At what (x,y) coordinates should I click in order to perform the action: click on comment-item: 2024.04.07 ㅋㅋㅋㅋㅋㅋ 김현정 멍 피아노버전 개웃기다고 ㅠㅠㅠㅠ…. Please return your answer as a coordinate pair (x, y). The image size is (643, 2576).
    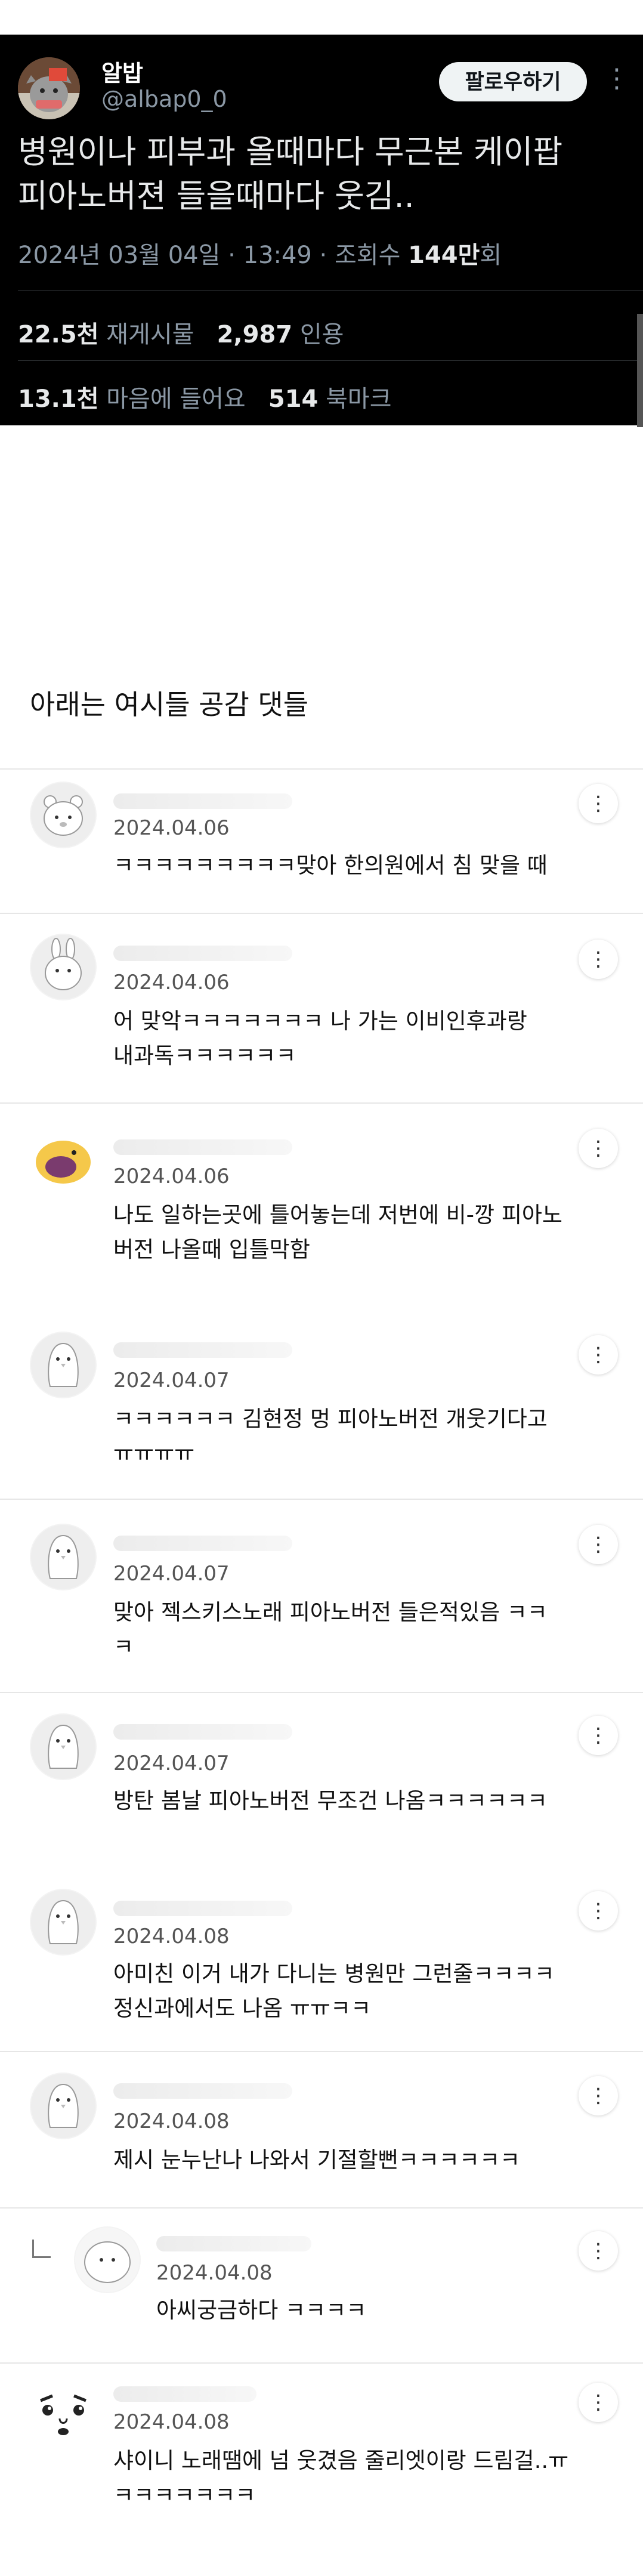
    Looking at the image, I should click on (321, 1404).